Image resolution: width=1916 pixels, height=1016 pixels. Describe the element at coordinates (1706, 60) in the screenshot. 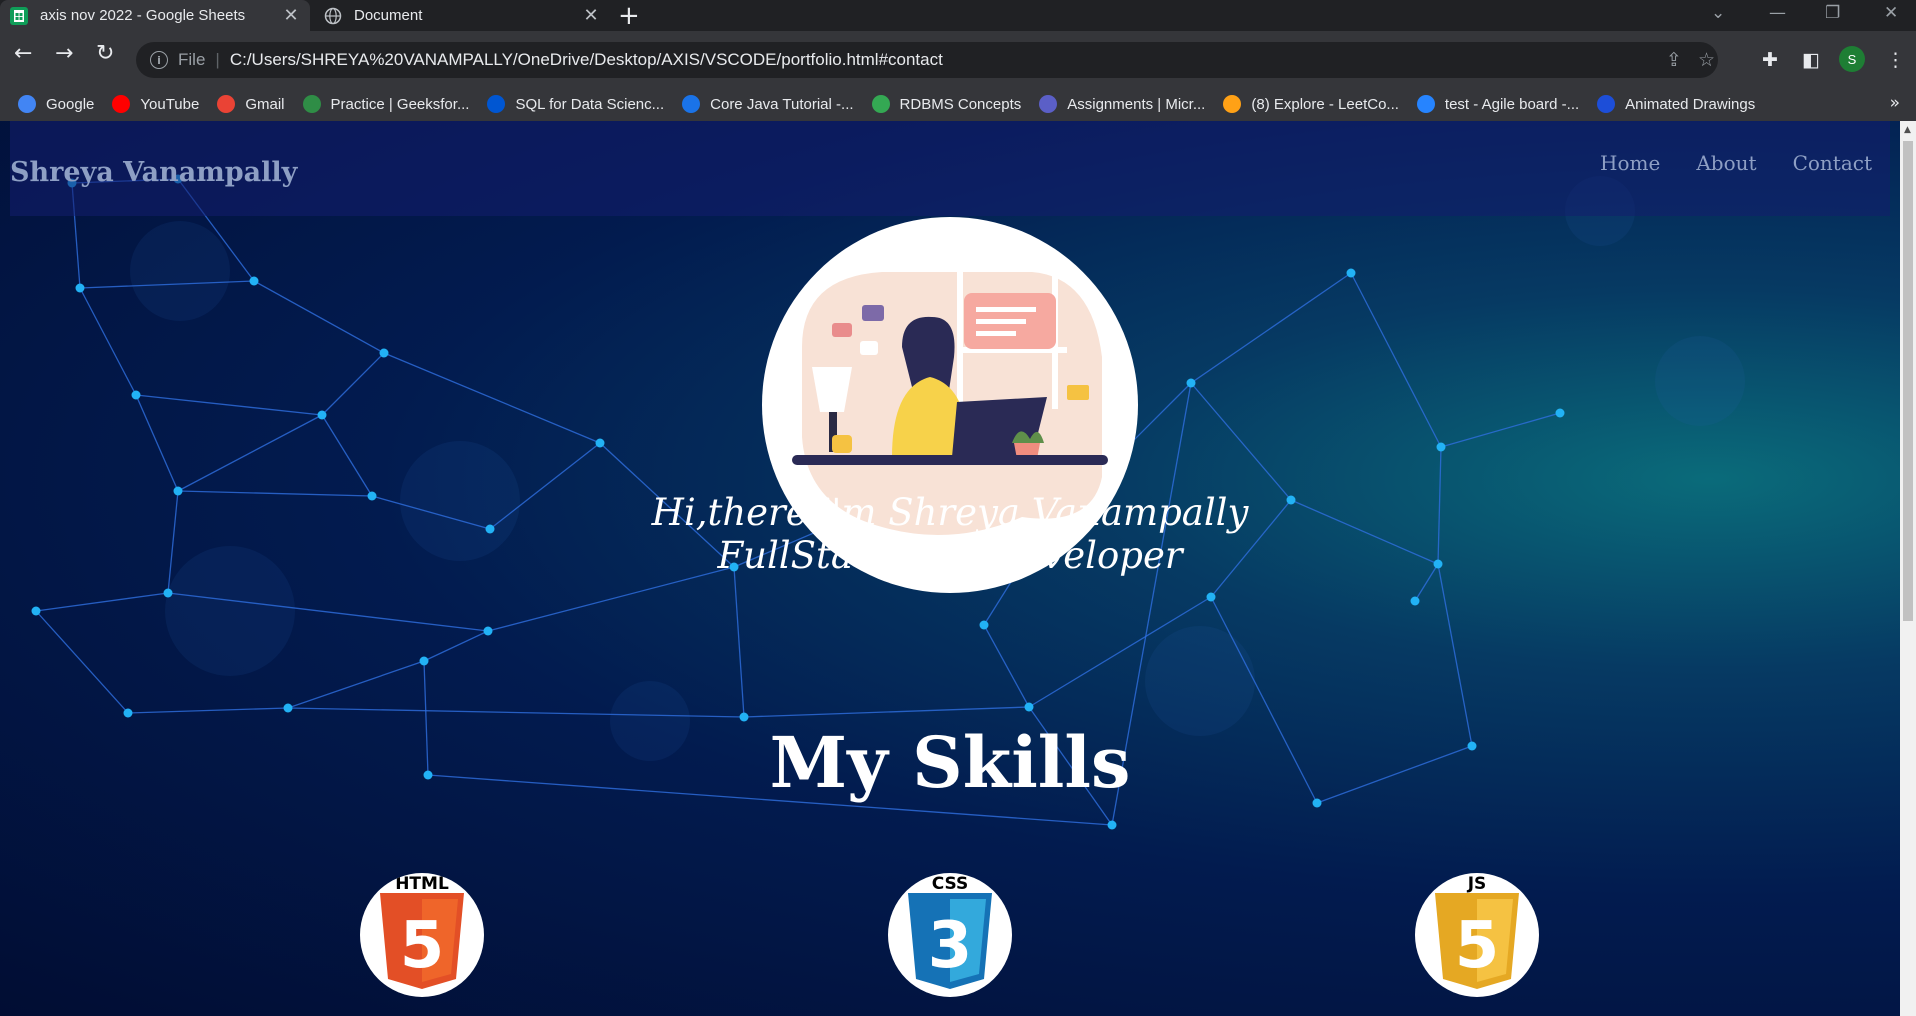

I see `bookmark-star-icon: ☆` at that location.